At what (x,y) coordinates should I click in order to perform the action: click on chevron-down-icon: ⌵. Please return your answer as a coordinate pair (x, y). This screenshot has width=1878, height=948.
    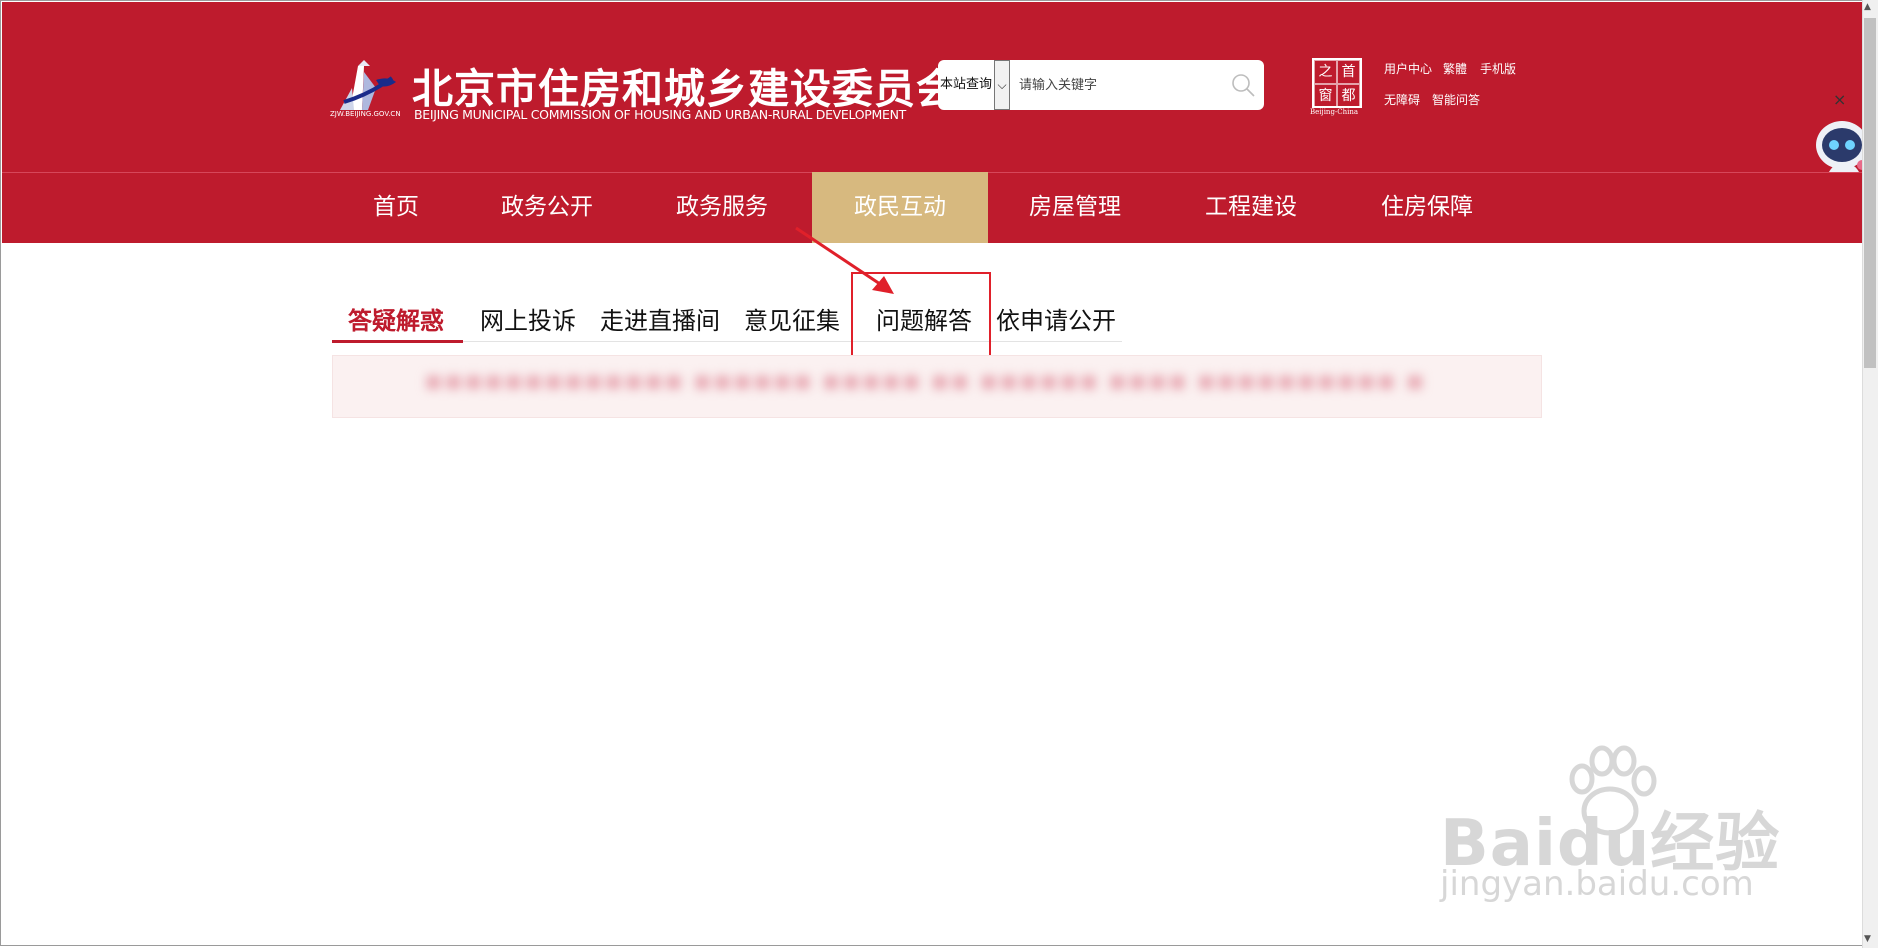
    Looking at the image, I should click on (1002, 85).